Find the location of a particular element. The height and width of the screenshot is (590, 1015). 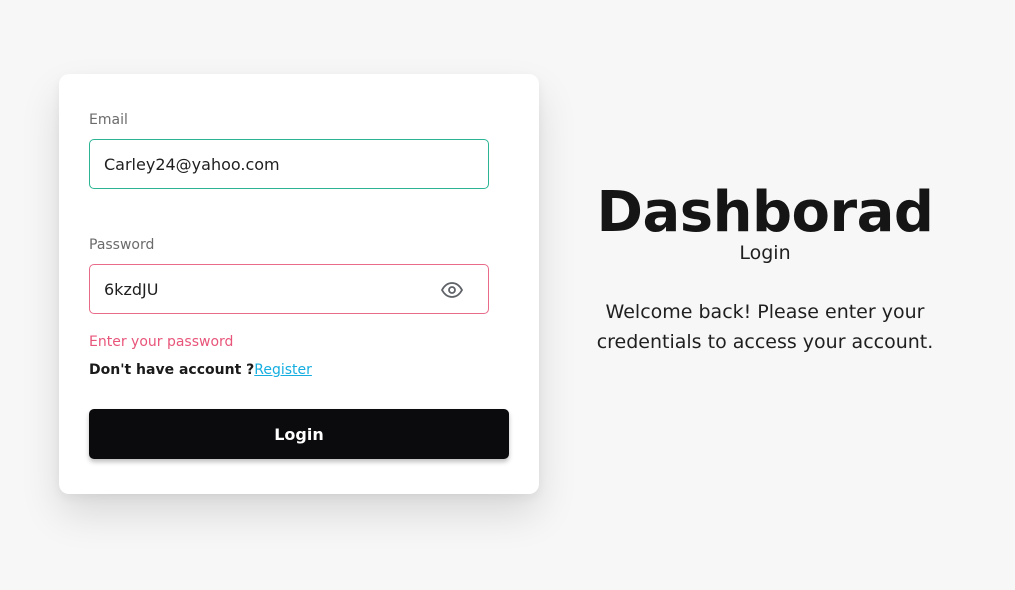

password-field is located at coordinates (289, 289).